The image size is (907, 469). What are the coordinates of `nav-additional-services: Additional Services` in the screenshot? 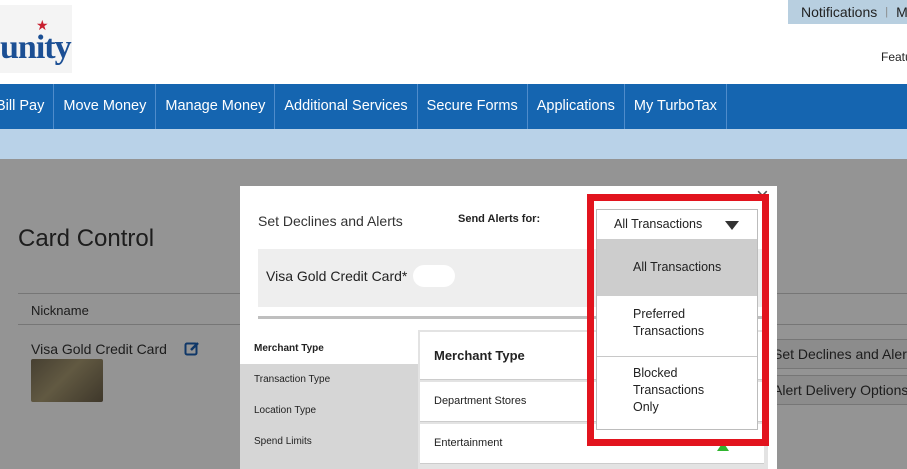 It's located at (346, 106).